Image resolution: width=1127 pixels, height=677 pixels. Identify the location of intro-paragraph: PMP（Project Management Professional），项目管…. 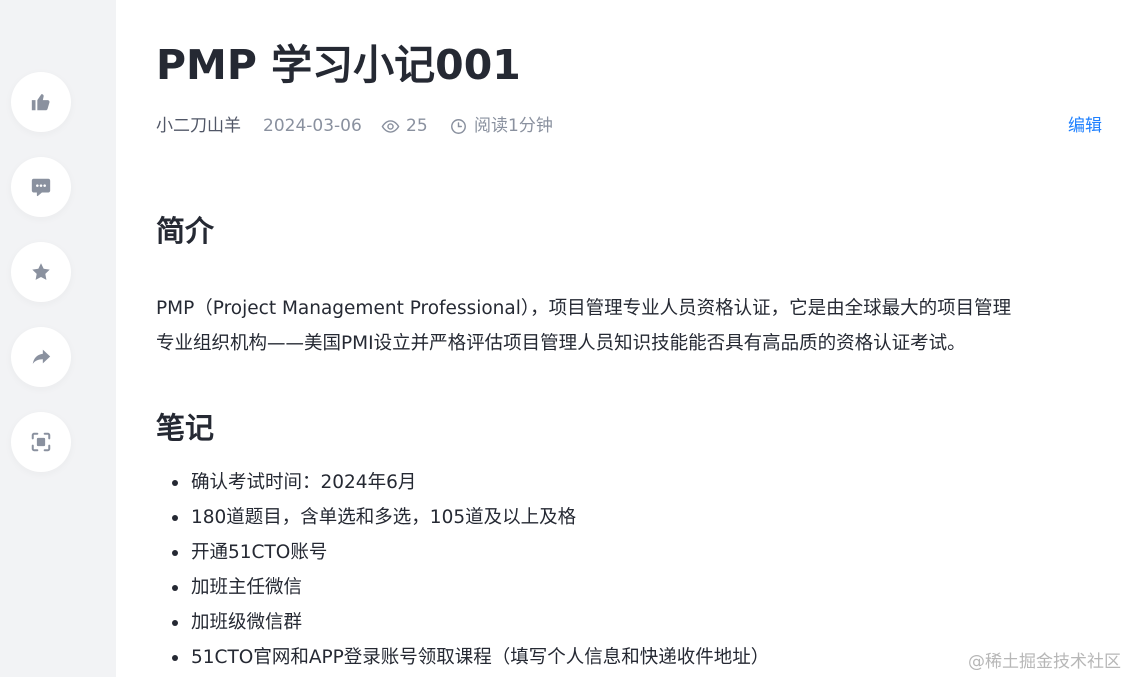
(626, 326).